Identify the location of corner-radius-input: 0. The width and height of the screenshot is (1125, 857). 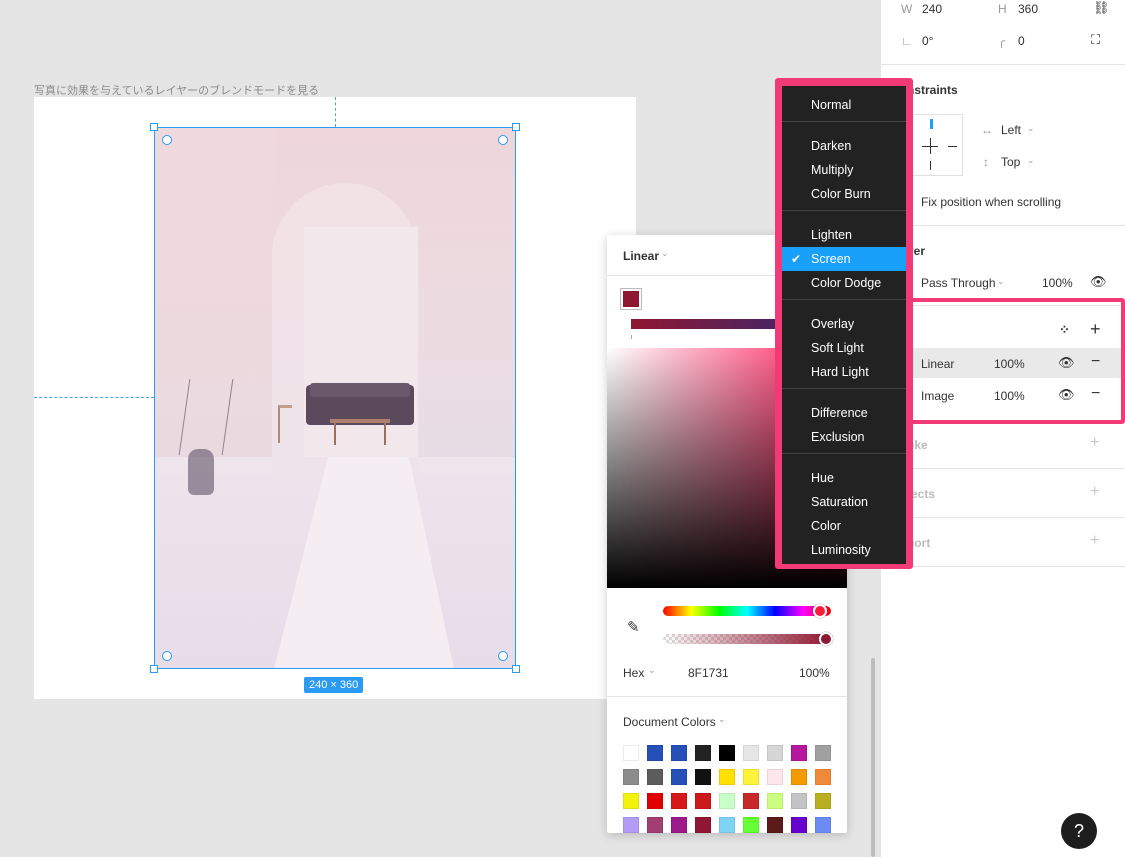
(1021, 41).